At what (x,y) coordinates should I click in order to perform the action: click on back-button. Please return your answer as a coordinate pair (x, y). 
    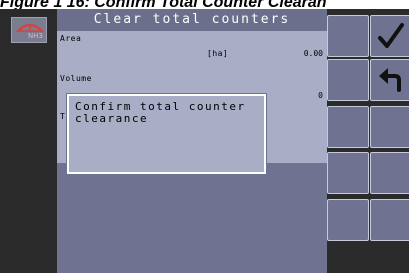
    Looking at the image, I should click on (389, 80).